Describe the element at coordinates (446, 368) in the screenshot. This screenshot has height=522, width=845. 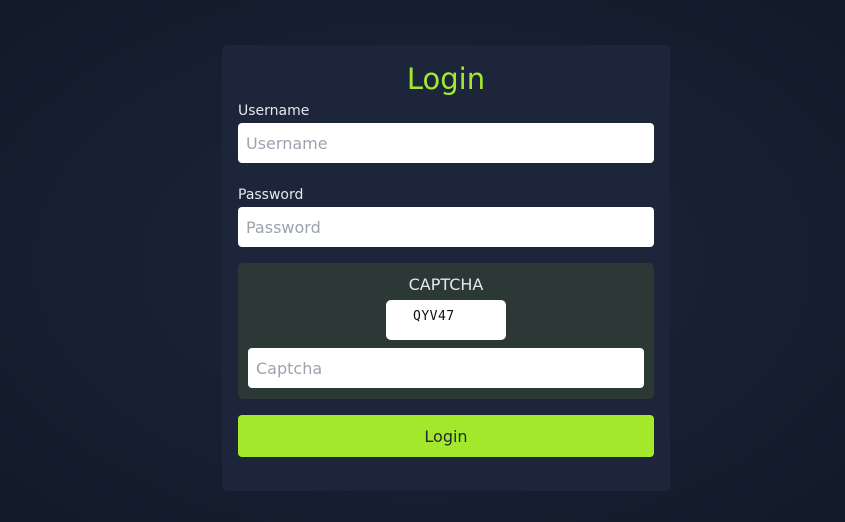
I see `captcha-input` at that location.